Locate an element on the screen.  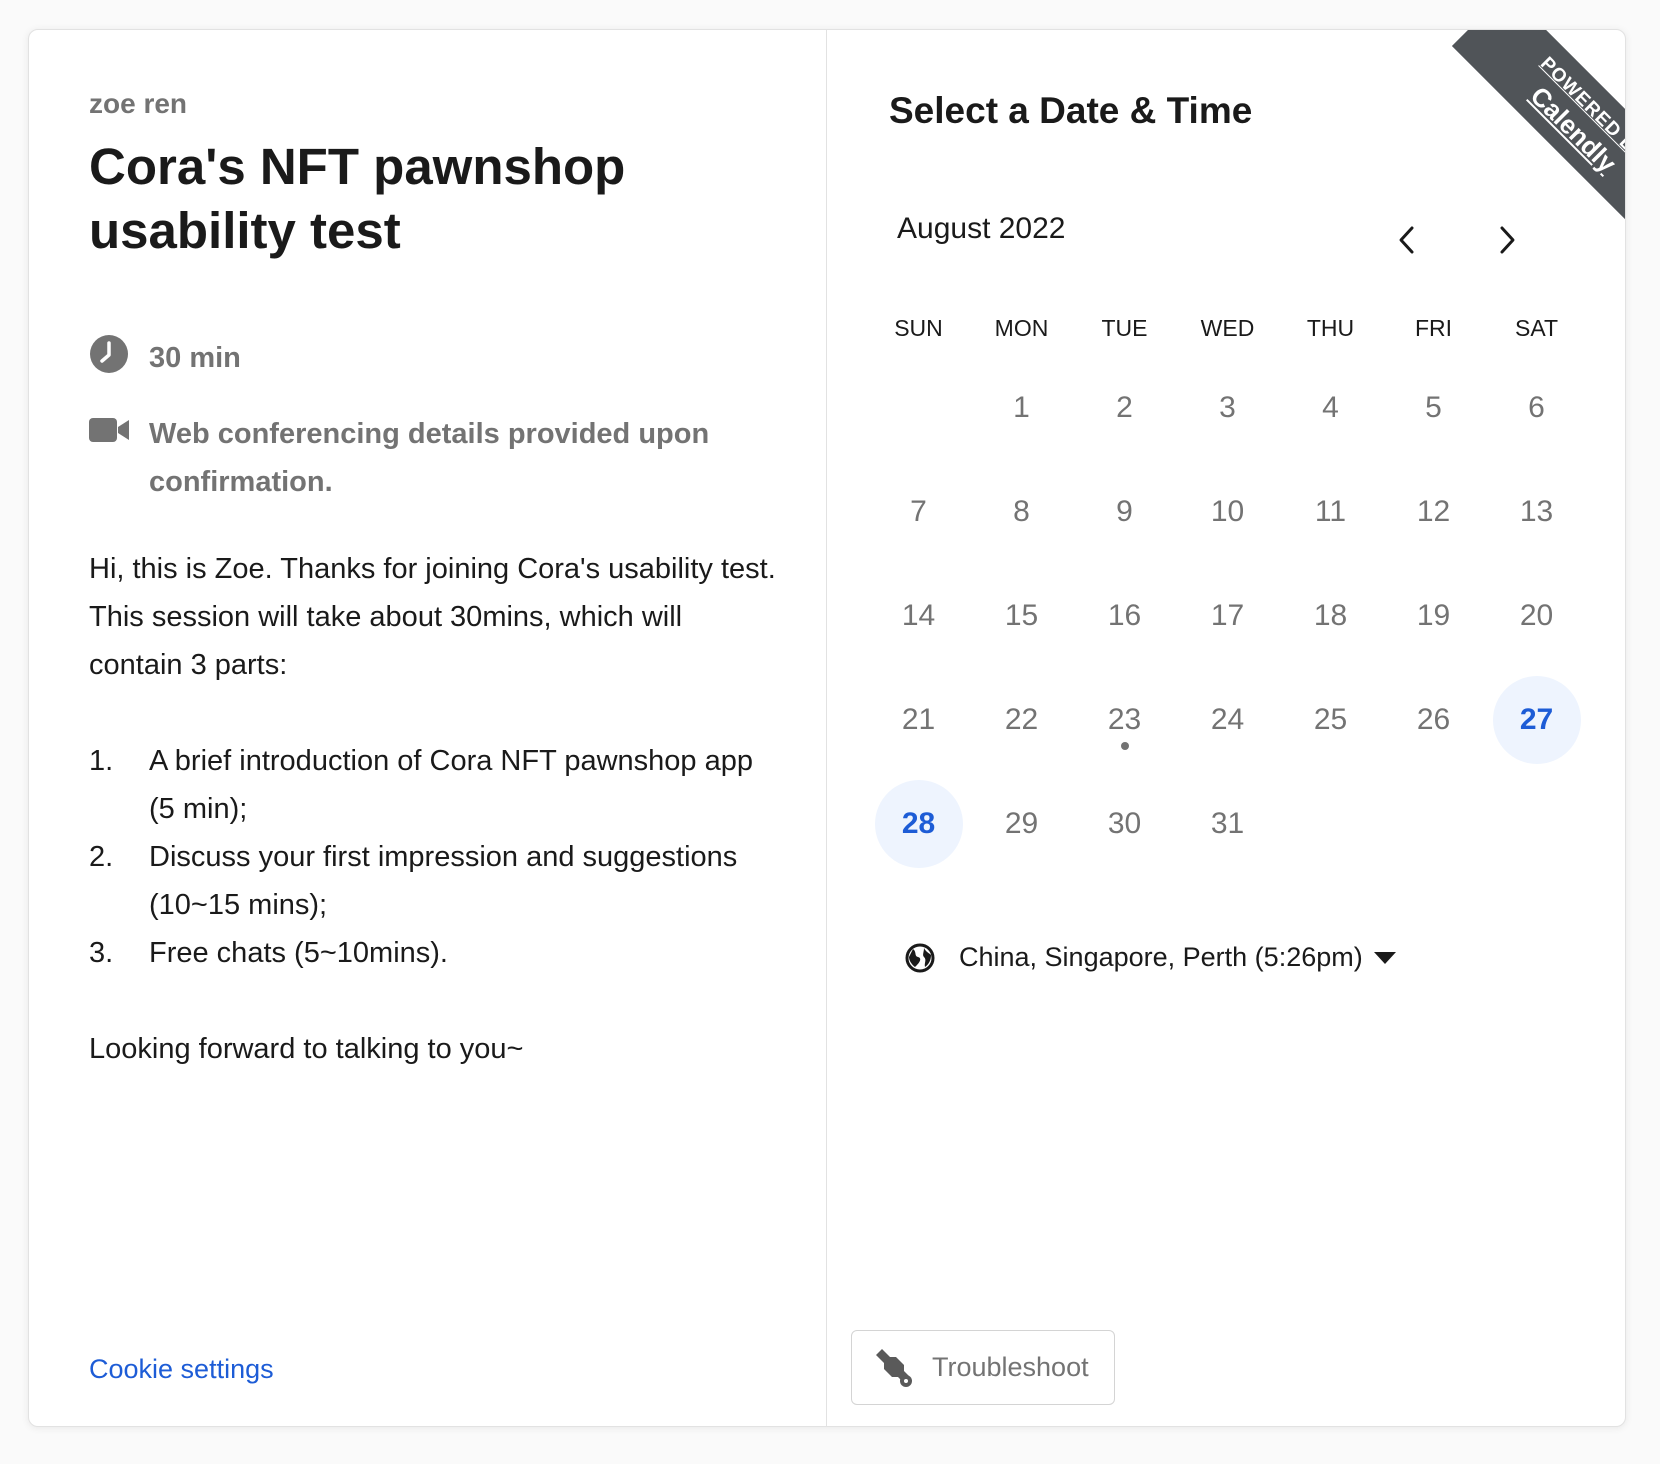
calendar-day: 7 is located at coordinates (918, 512).